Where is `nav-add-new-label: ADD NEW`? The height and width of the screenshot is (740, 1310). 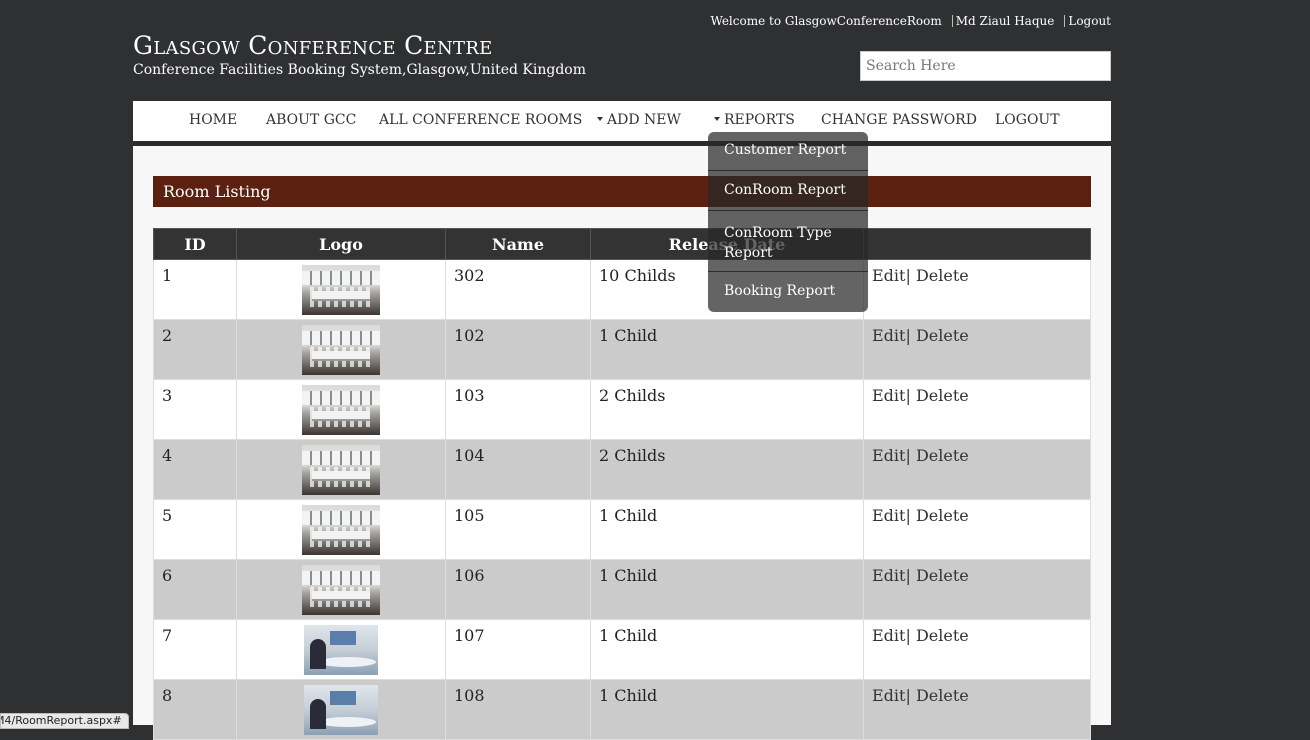
nav-add-new-label: ADD NEW is located at coordinates (644, 120).